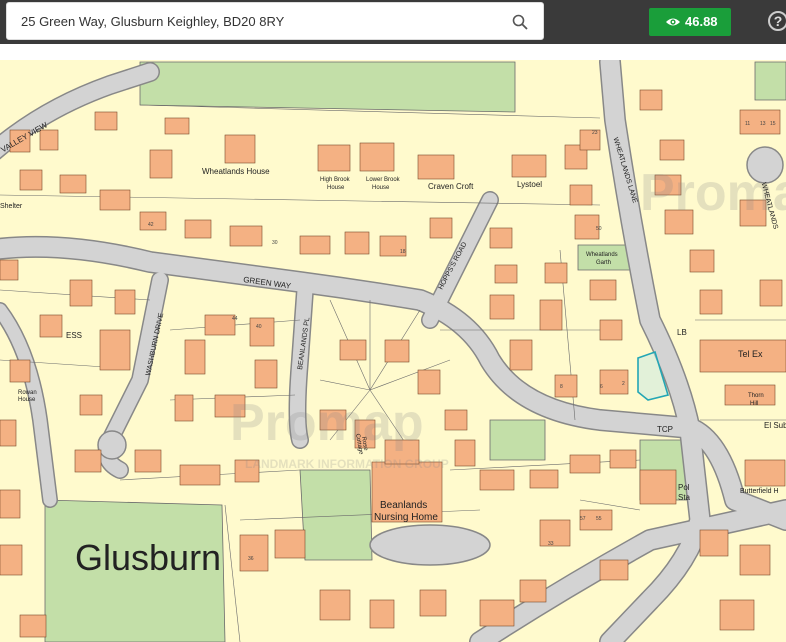 This screenshot has height=642, width=786. Describe the element at coordinates (551, 544) in the screenshot. I see `house-number: 33` at that location.